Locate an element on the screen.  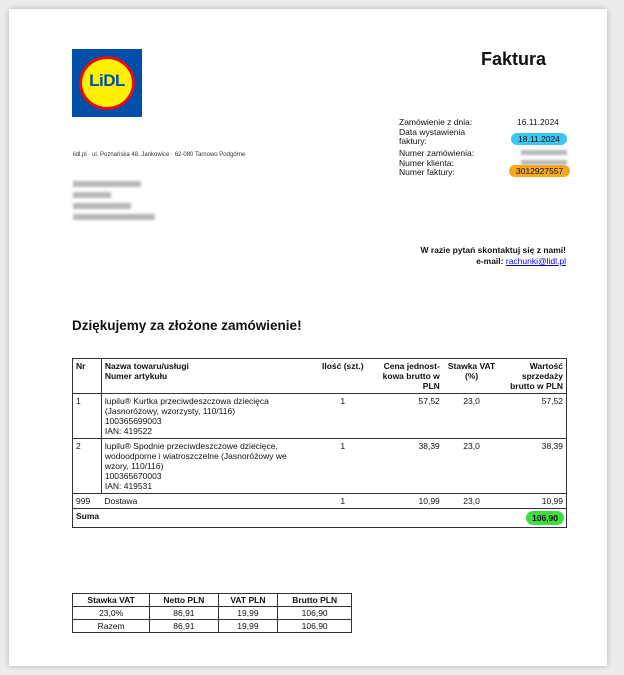
lidl-logo: LiDL is located at coordinates (107, 83).